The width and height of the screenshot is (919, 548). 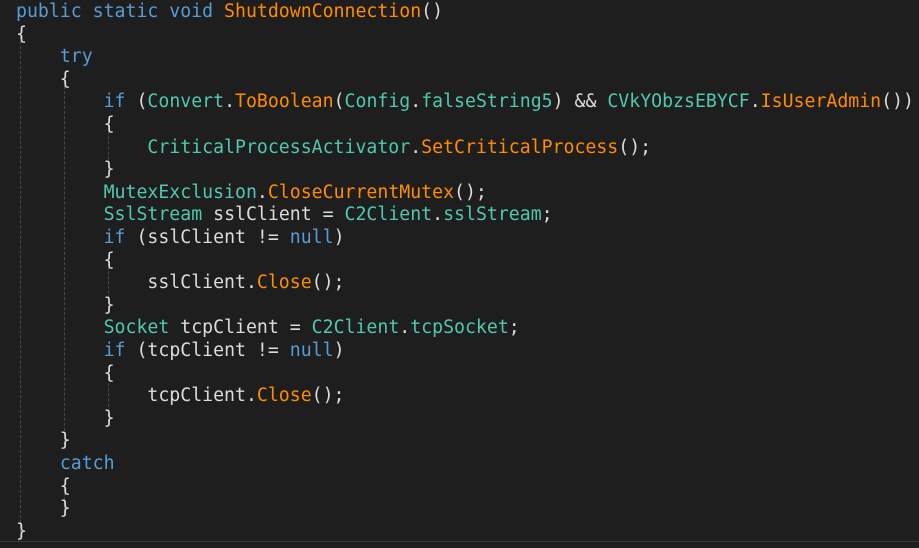 What do you see at coordinates (361, 192) in the screenshot?
I see `code-token: CloseCurrentMutex` at bounding box center [361, 192].